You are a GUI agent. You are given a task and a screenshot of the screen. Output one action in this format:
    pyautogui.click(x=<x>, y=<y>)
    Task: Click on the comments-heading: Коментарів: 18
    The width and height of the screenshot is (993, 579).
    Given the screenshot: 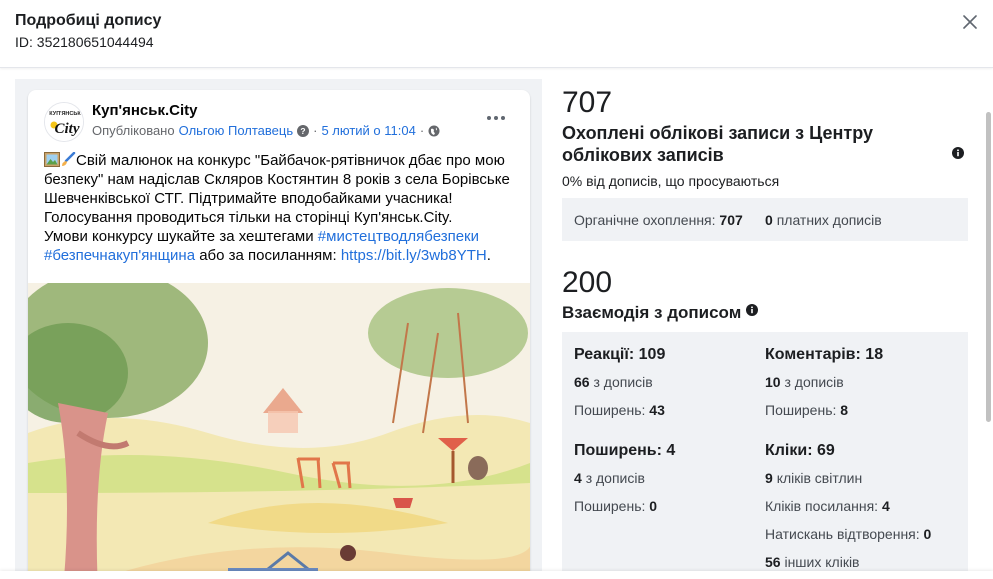 What is the action you would take?
    pyautogui.click(x=824, y=355)
    